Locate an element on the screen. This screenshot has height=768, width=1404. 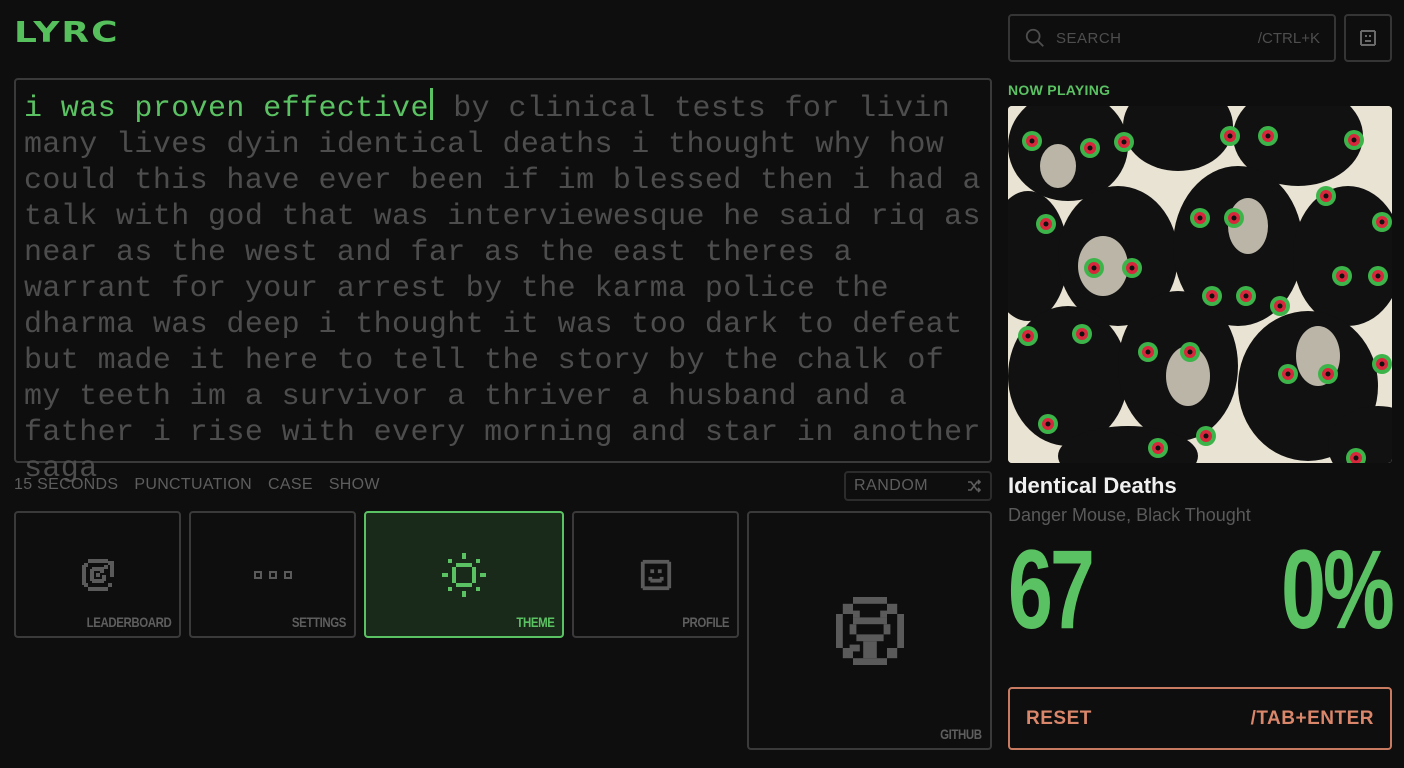
tile-theme: THEME is located at coordinates (464, 574).